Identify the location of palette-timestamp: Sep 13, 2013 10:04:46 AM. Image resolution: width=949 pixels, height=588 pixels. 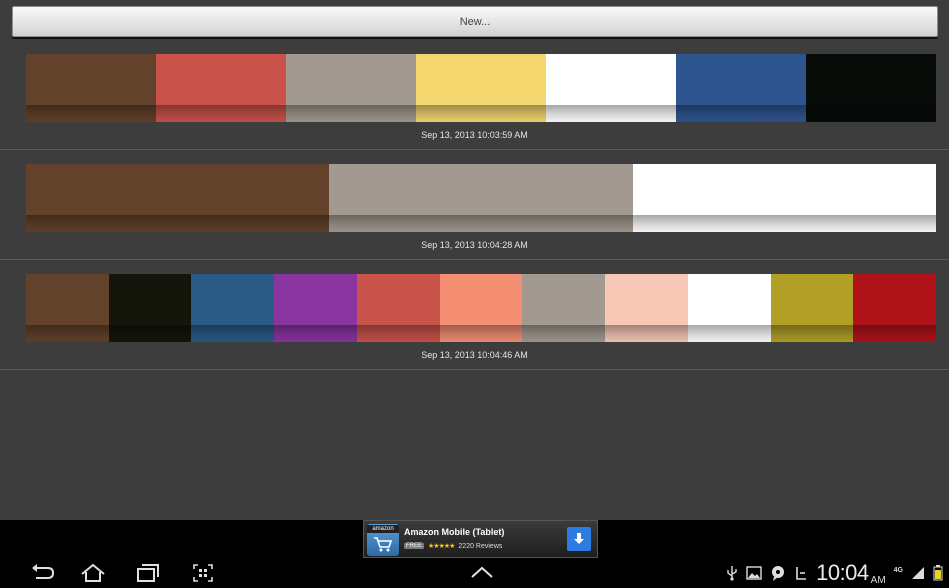
(474, 355).